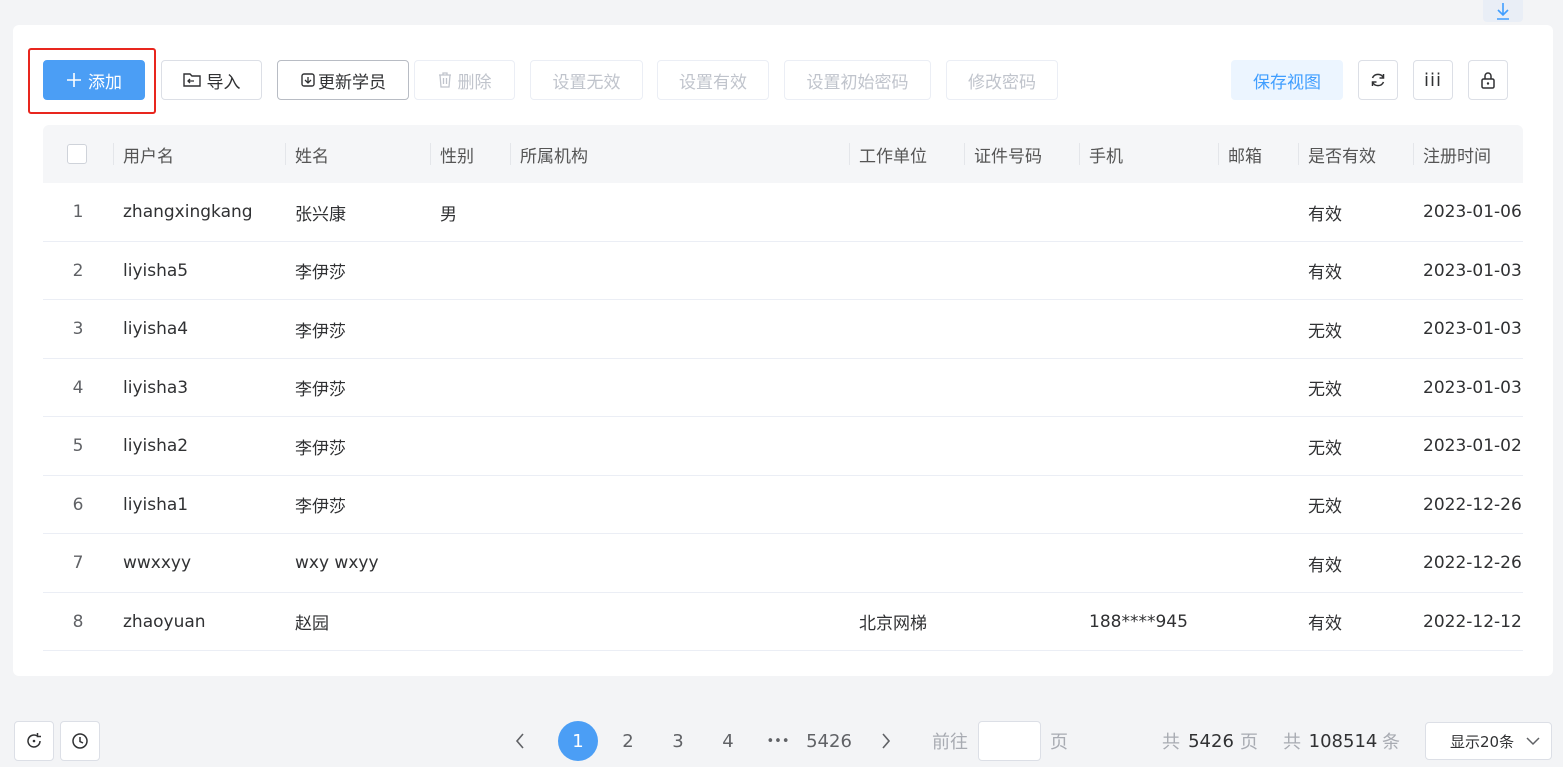 The width and height of the screenshot is (1563, 767). Describe the element at coordinates (783, 212) in the screenshot. I see `table-row: 1 zhangxingkang 张兴康 男 有效 2023-01-06` at that location.